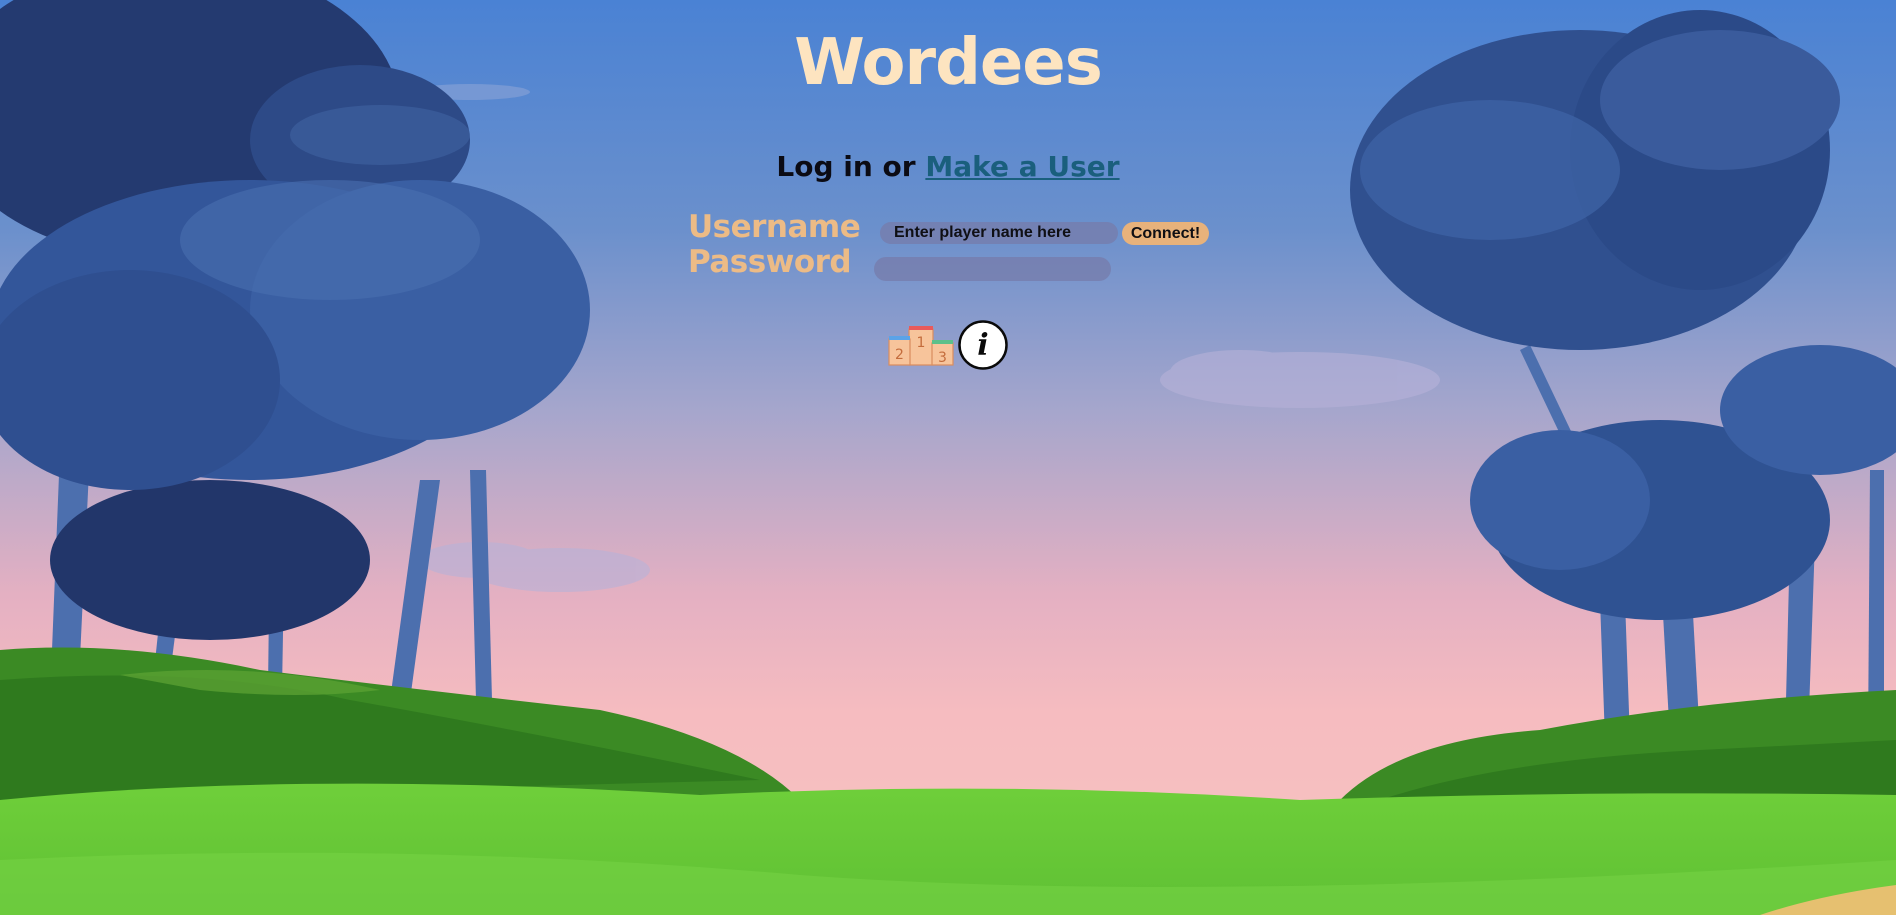 This screenshot has height=915, width=1896. What do you see at coordinates (992, 269) in the screenshot?
I see `password-input` at bounding box center [992, 269].